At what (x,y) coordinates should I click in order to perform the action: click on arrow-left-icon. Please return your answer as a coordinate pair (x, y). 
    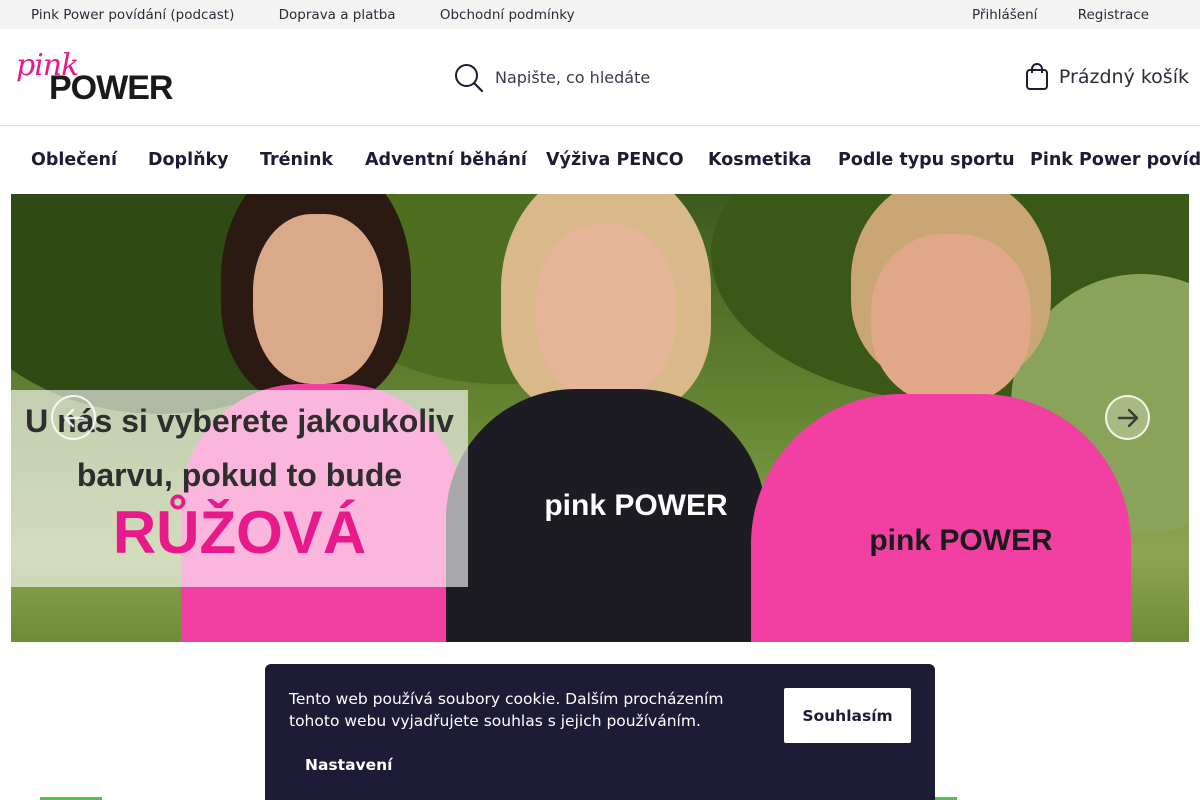
    Looking at the image, I should click on (74, 418).